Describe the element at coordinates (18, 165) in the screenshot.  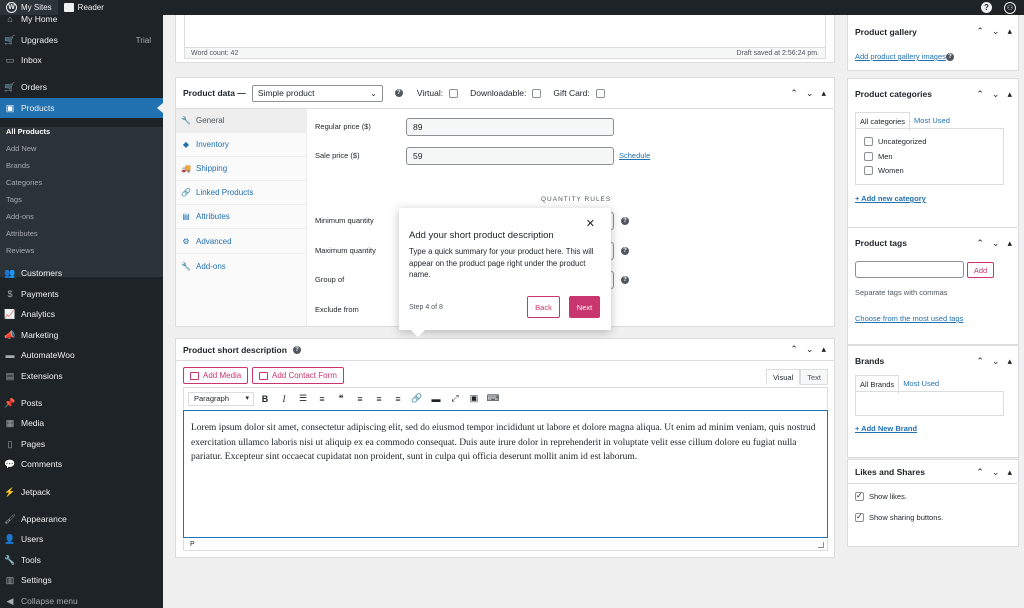
I see `submenu-brands: Brands` at that location.